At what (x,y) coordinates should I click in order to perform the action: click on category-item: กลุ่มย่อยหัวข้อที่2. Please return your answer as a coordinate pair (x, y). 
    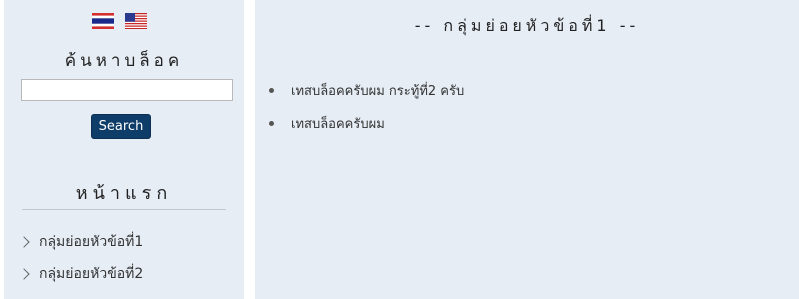
    Looking at the image, I should click on (80, 274).